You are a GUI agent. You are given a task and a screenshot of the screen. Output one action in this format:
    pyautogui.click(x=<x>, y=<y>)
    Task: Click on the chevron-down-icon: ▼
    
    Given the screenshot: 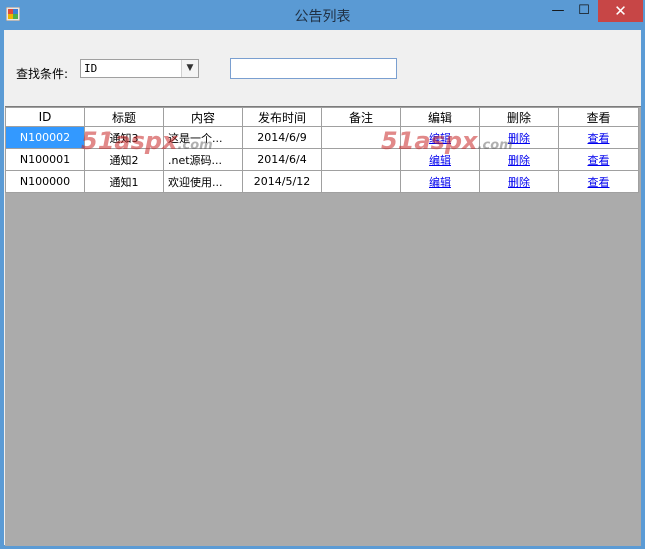 What is the action you would take?
    pyautogui.click(x=189, y=68)
    